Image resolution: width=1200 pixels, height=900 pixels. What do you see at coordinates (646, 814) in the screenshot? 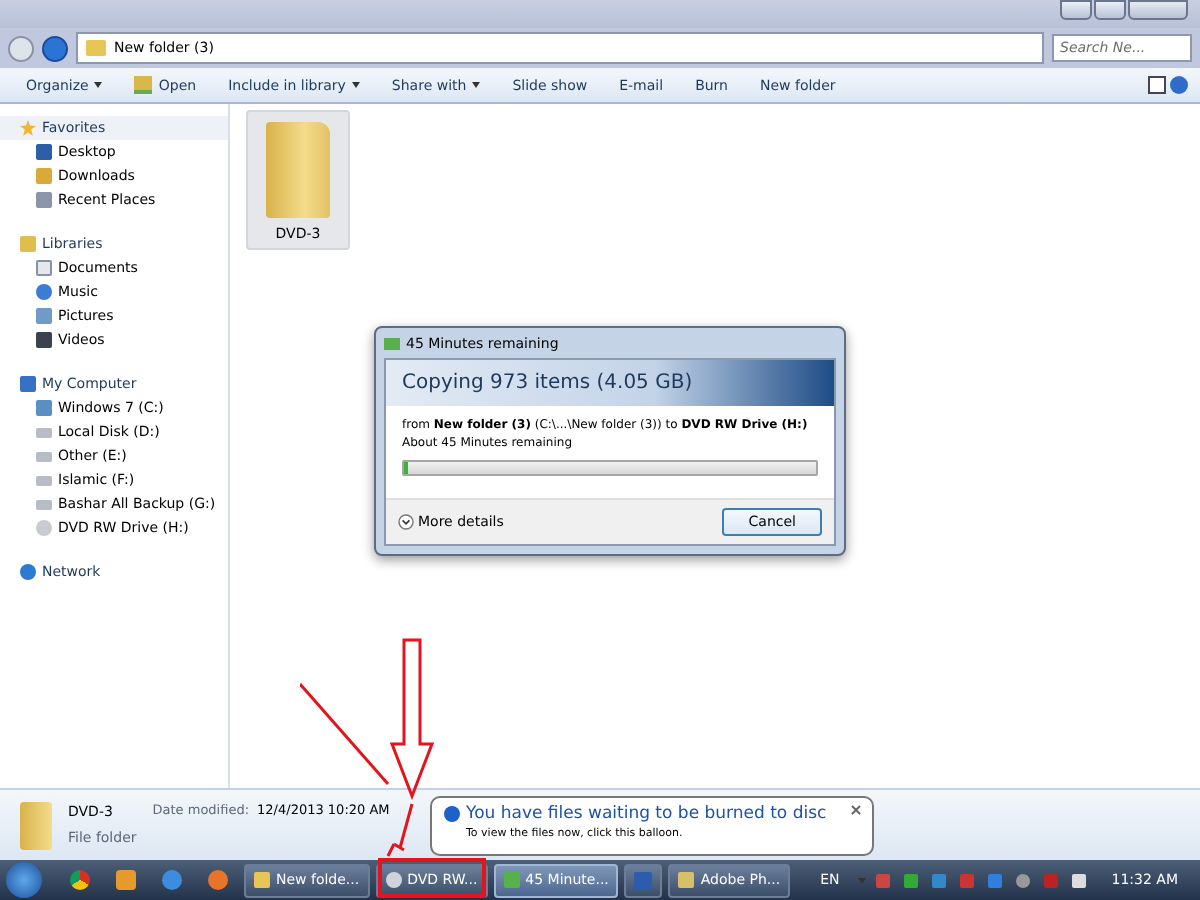
I see `balloon-title: You have files waiting to be burned to disc` at bounding box center [646, 814].